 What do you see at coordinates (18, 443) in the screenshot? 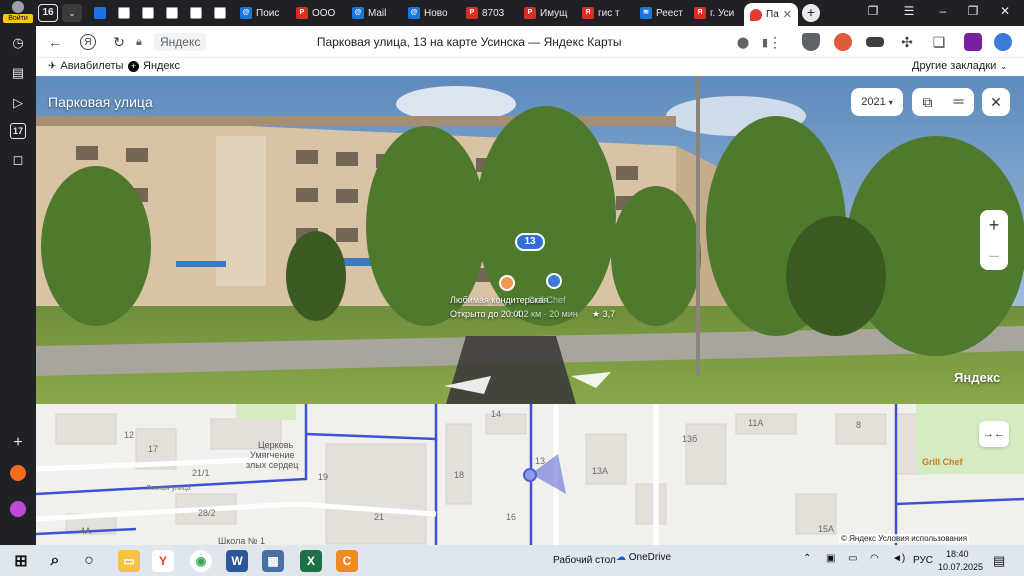
I see `add-panel-icon: +` at bounding box center [18, 443].